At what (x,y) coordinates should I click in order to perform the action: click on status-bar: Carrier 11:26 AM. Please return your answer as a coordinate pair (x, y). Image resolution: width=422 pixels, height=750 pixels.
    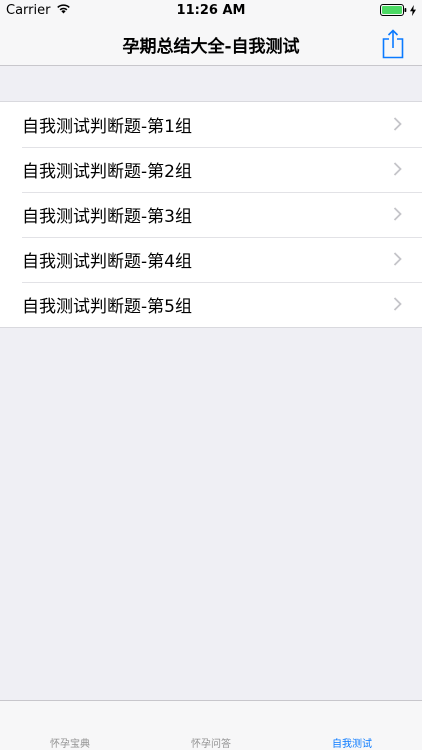
    Looking at the image, I should click on (211, 11).